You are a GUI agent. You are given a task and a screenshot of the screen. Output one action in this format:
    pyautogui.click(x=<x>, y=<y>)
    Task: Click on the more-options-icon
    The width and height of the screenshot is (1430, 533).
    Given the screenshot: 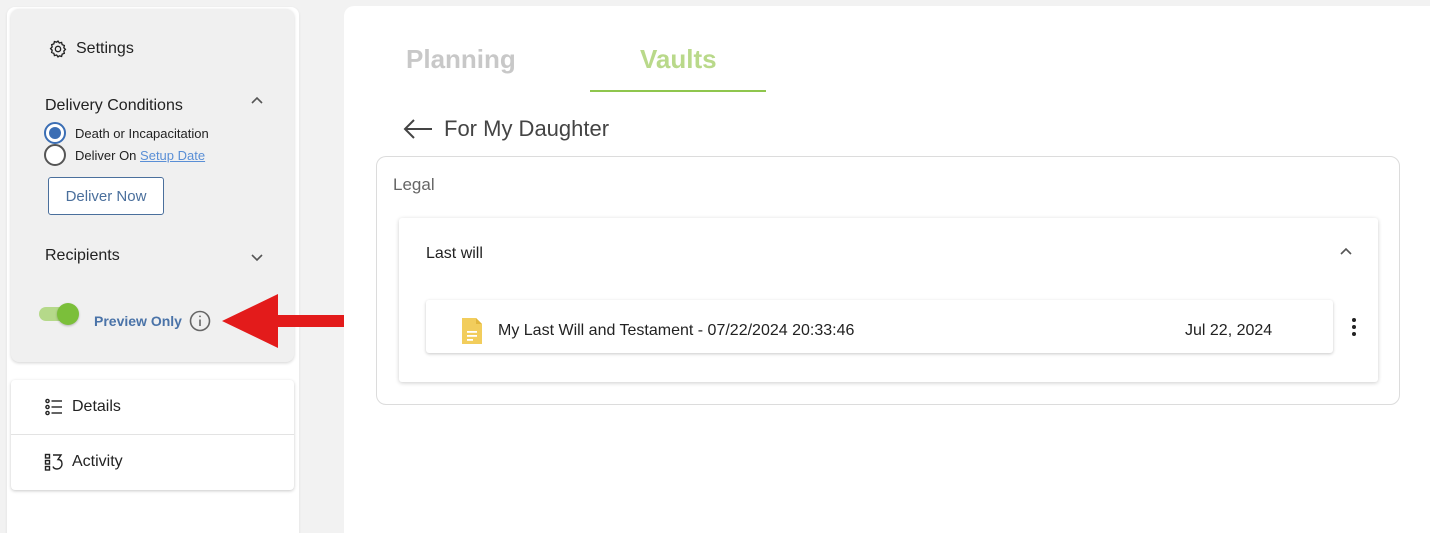 What is the action you would take?
    pyautogui.click(x=1354, y=327)
    